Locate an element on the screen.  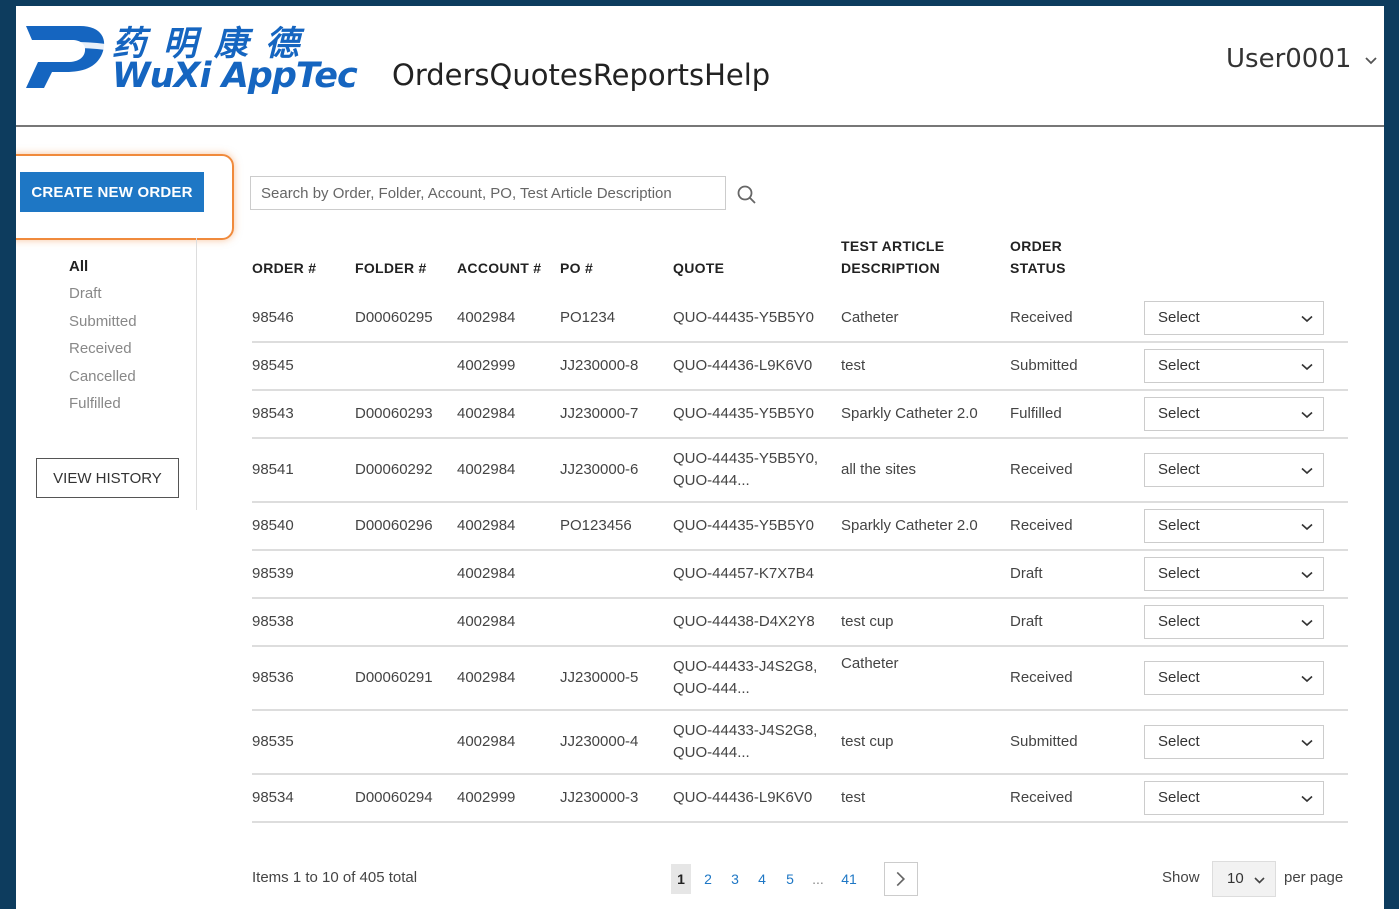
column-header-quote: QUOTE is located at coordinates (699, 268).